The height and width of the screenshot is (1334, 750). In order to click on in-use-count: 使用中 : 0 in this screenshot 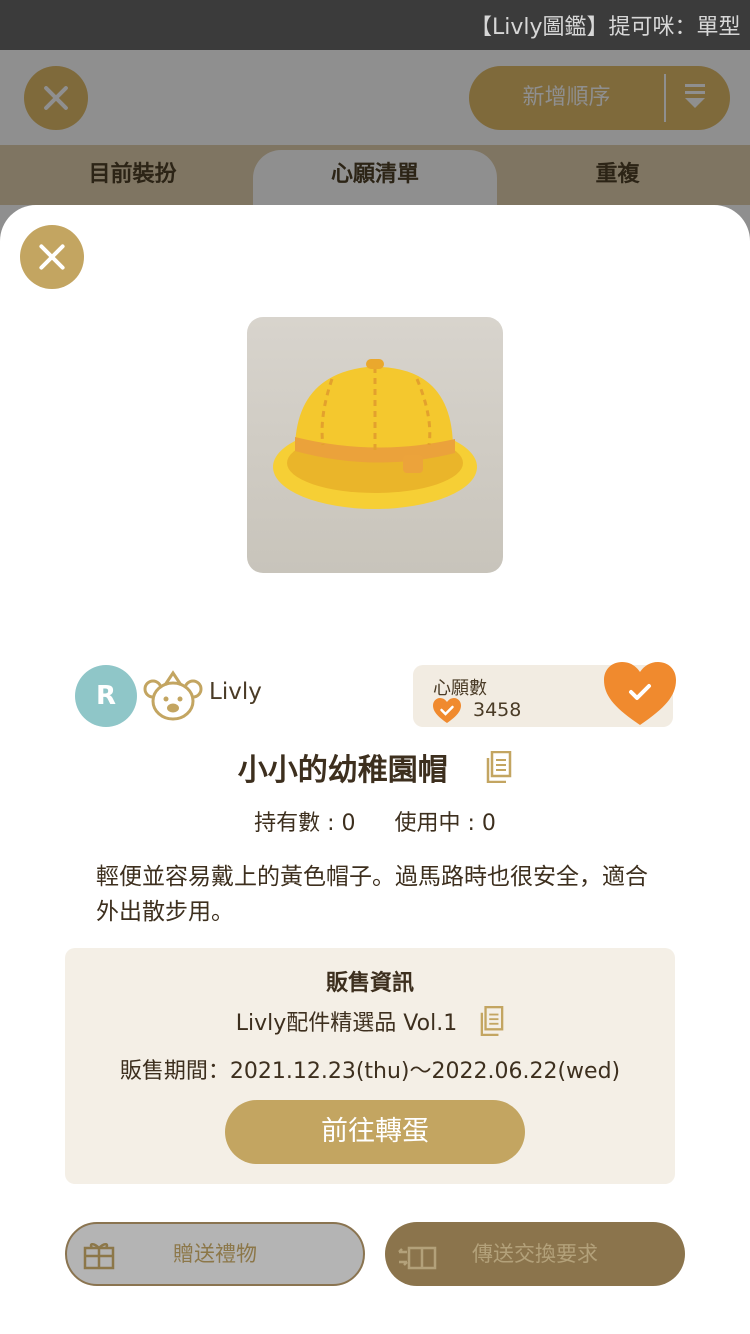, I will do `click(445, 823)`.